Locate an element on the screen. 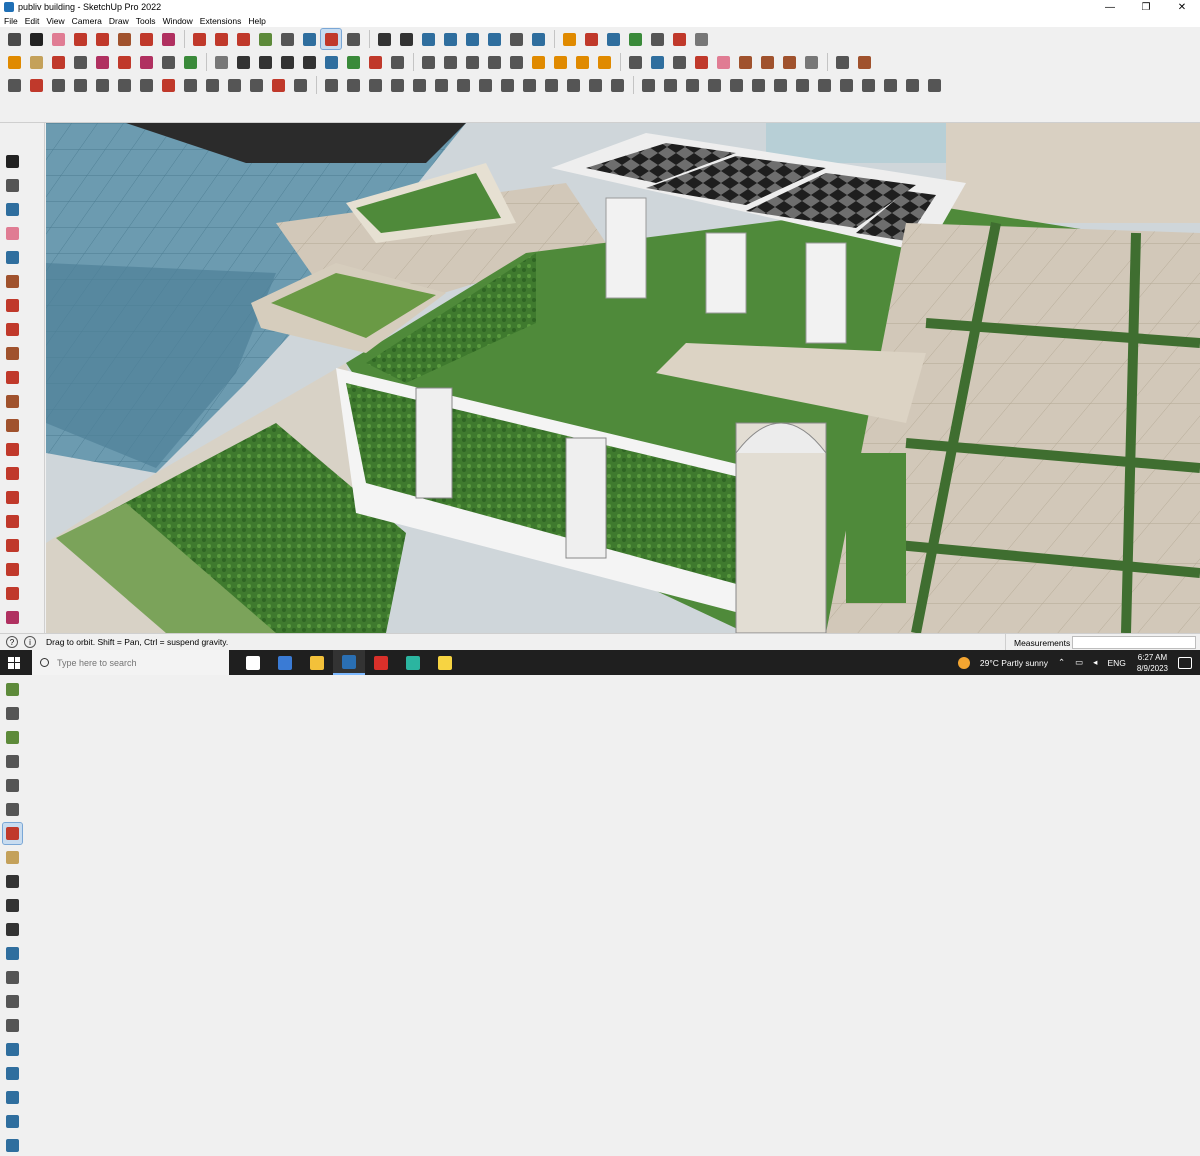 This screenshot has height=1156, width=1200. make-component-button is located at coordinates (12, 185).